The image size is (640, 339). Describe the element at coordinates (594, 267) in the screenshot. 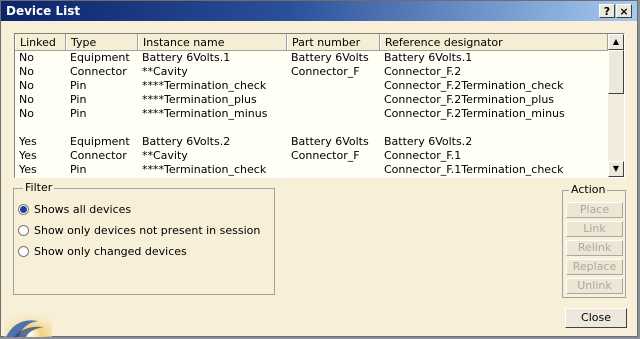

I see `replace-button: Replace` at that location.